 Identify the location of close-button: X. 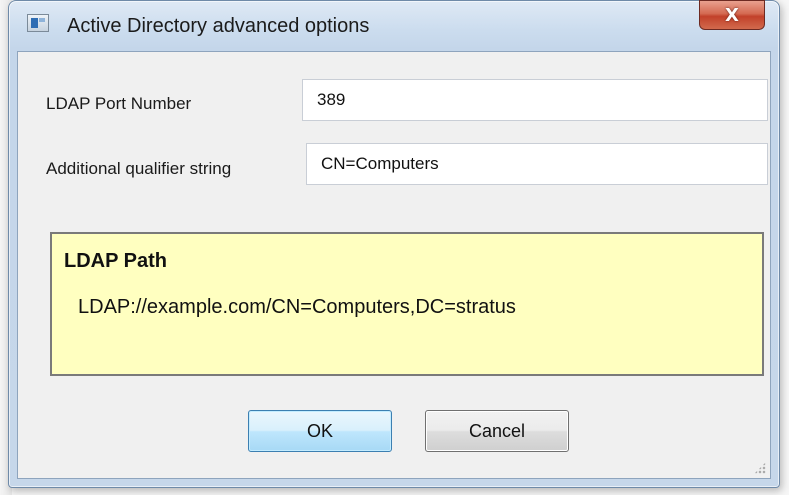
(732, 15).